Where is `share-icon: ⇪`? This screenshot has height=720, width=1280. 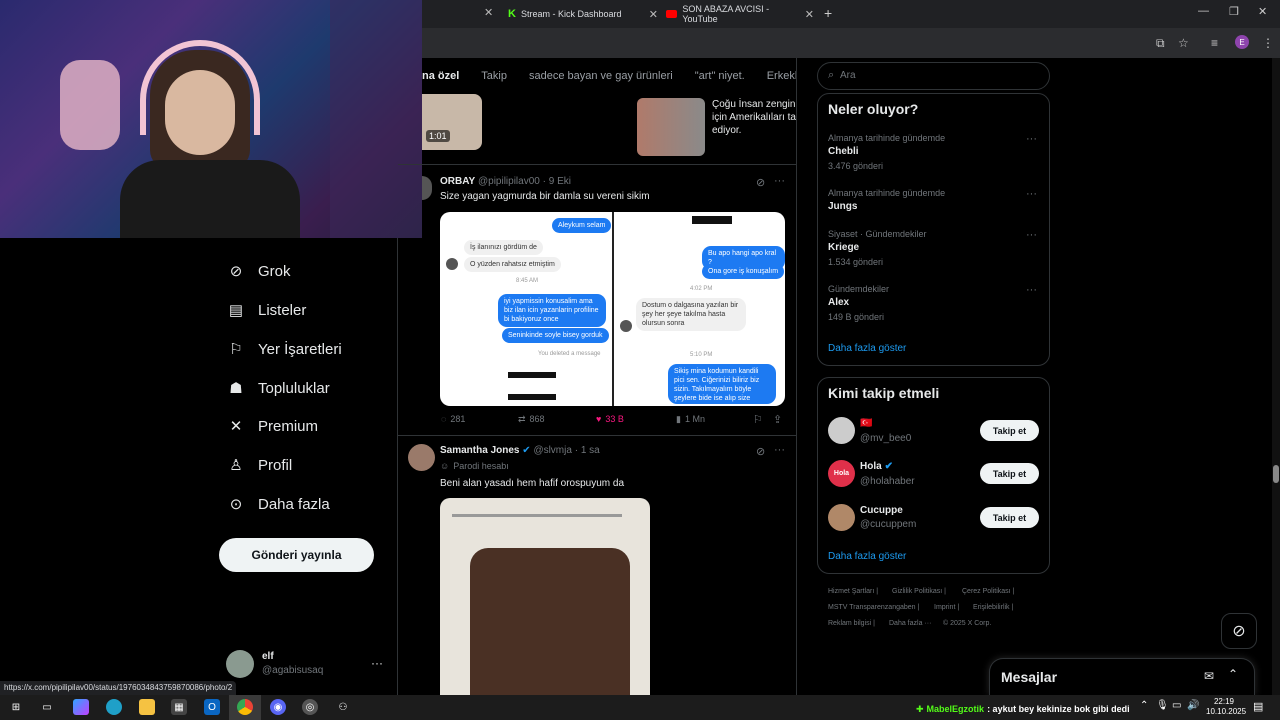 share-icon: ⇪ is located at coordinates (777, 419).